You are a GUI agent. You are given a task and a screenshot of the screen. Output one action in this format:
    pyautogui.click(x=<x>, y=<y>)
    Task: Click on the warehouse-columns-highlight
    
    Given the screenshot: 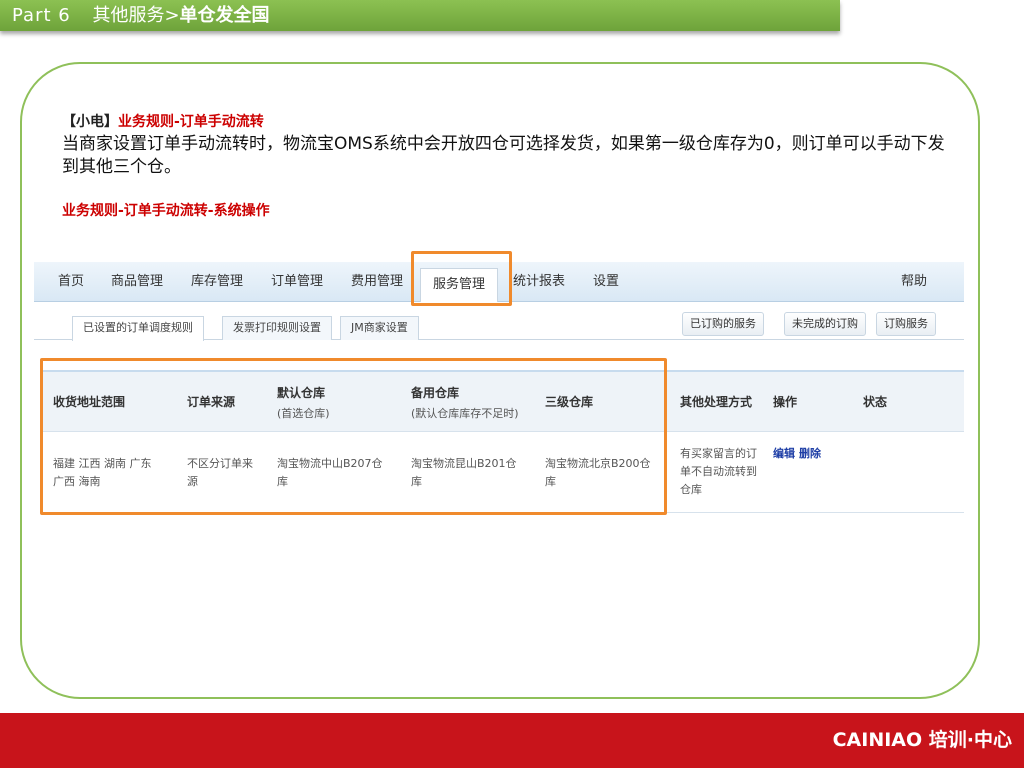 What is the action you would take?
    pyautogui.click(x=353, y=436)
    